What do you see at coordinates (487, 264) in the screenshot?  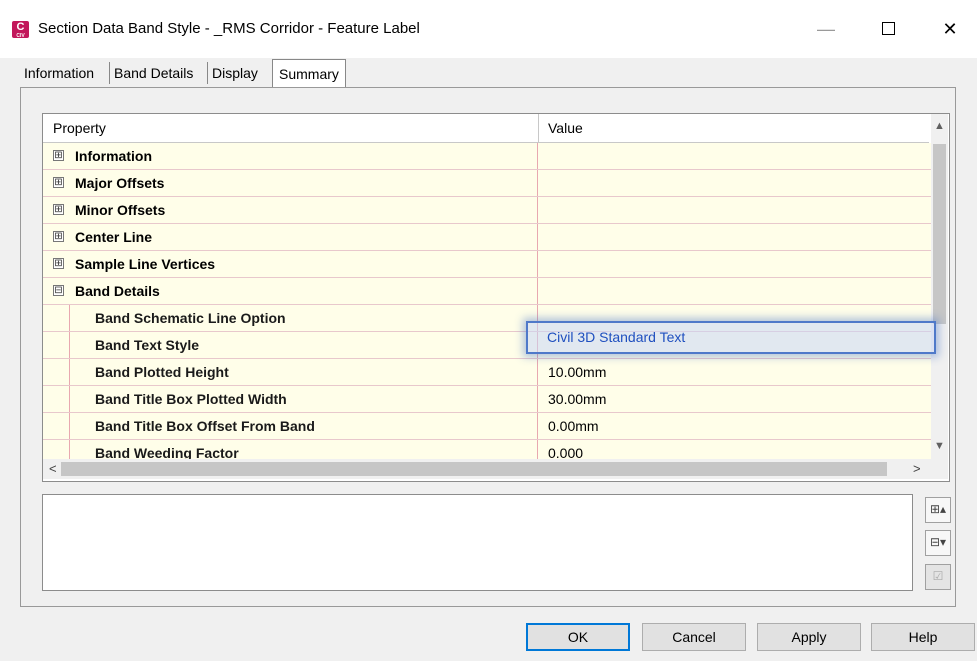 I see `category-row-sample-line-vertices: ⊞ Sample Line Vertices` at bounding box center [487, 264].